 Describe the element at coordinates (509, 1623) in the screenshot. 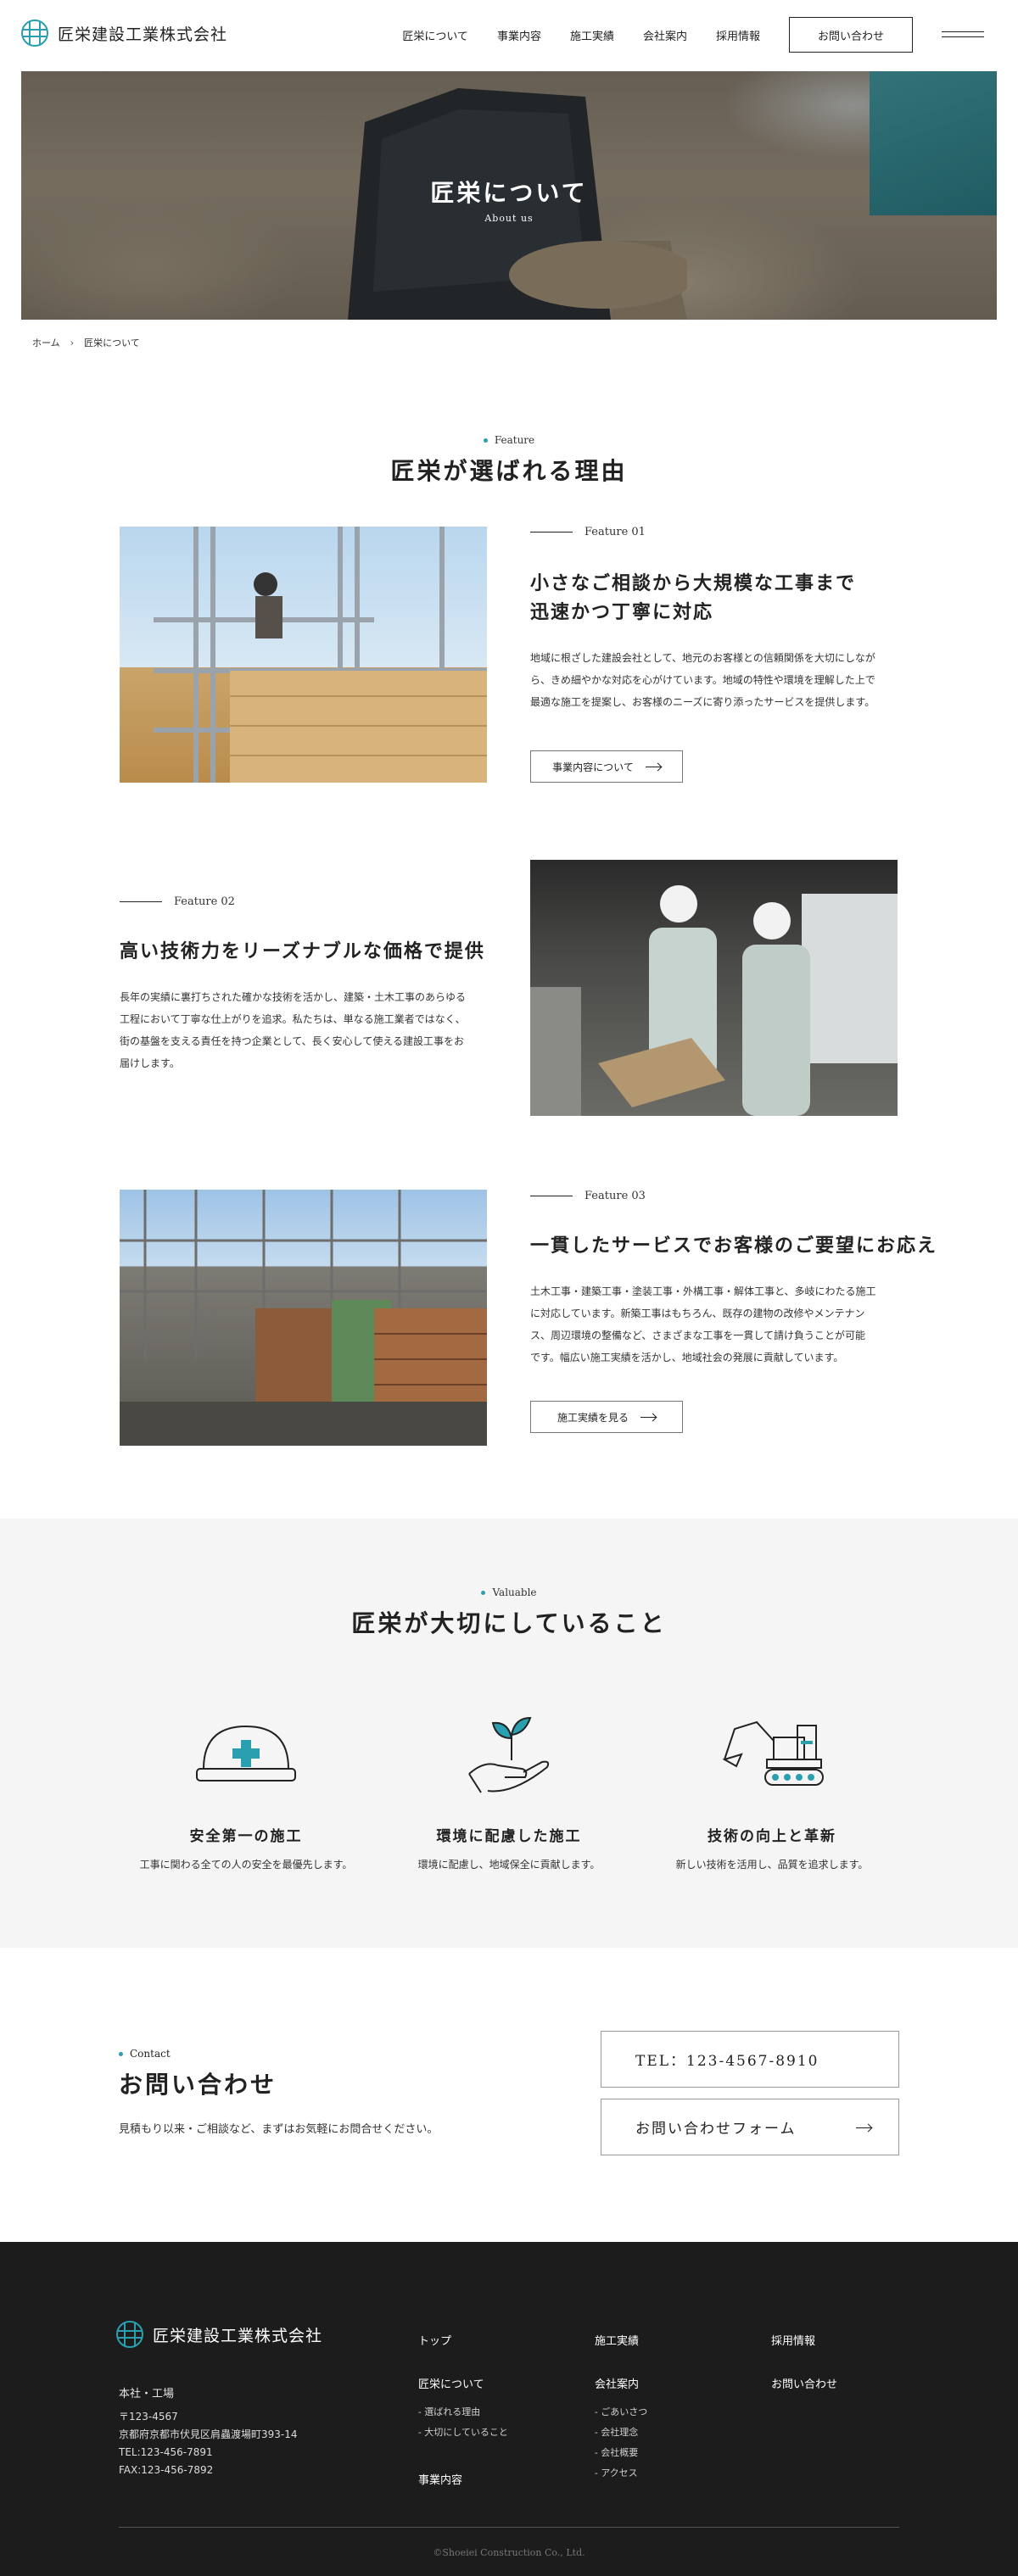

I see `valuable-title: 匠栄が大切にしていること` at that location.